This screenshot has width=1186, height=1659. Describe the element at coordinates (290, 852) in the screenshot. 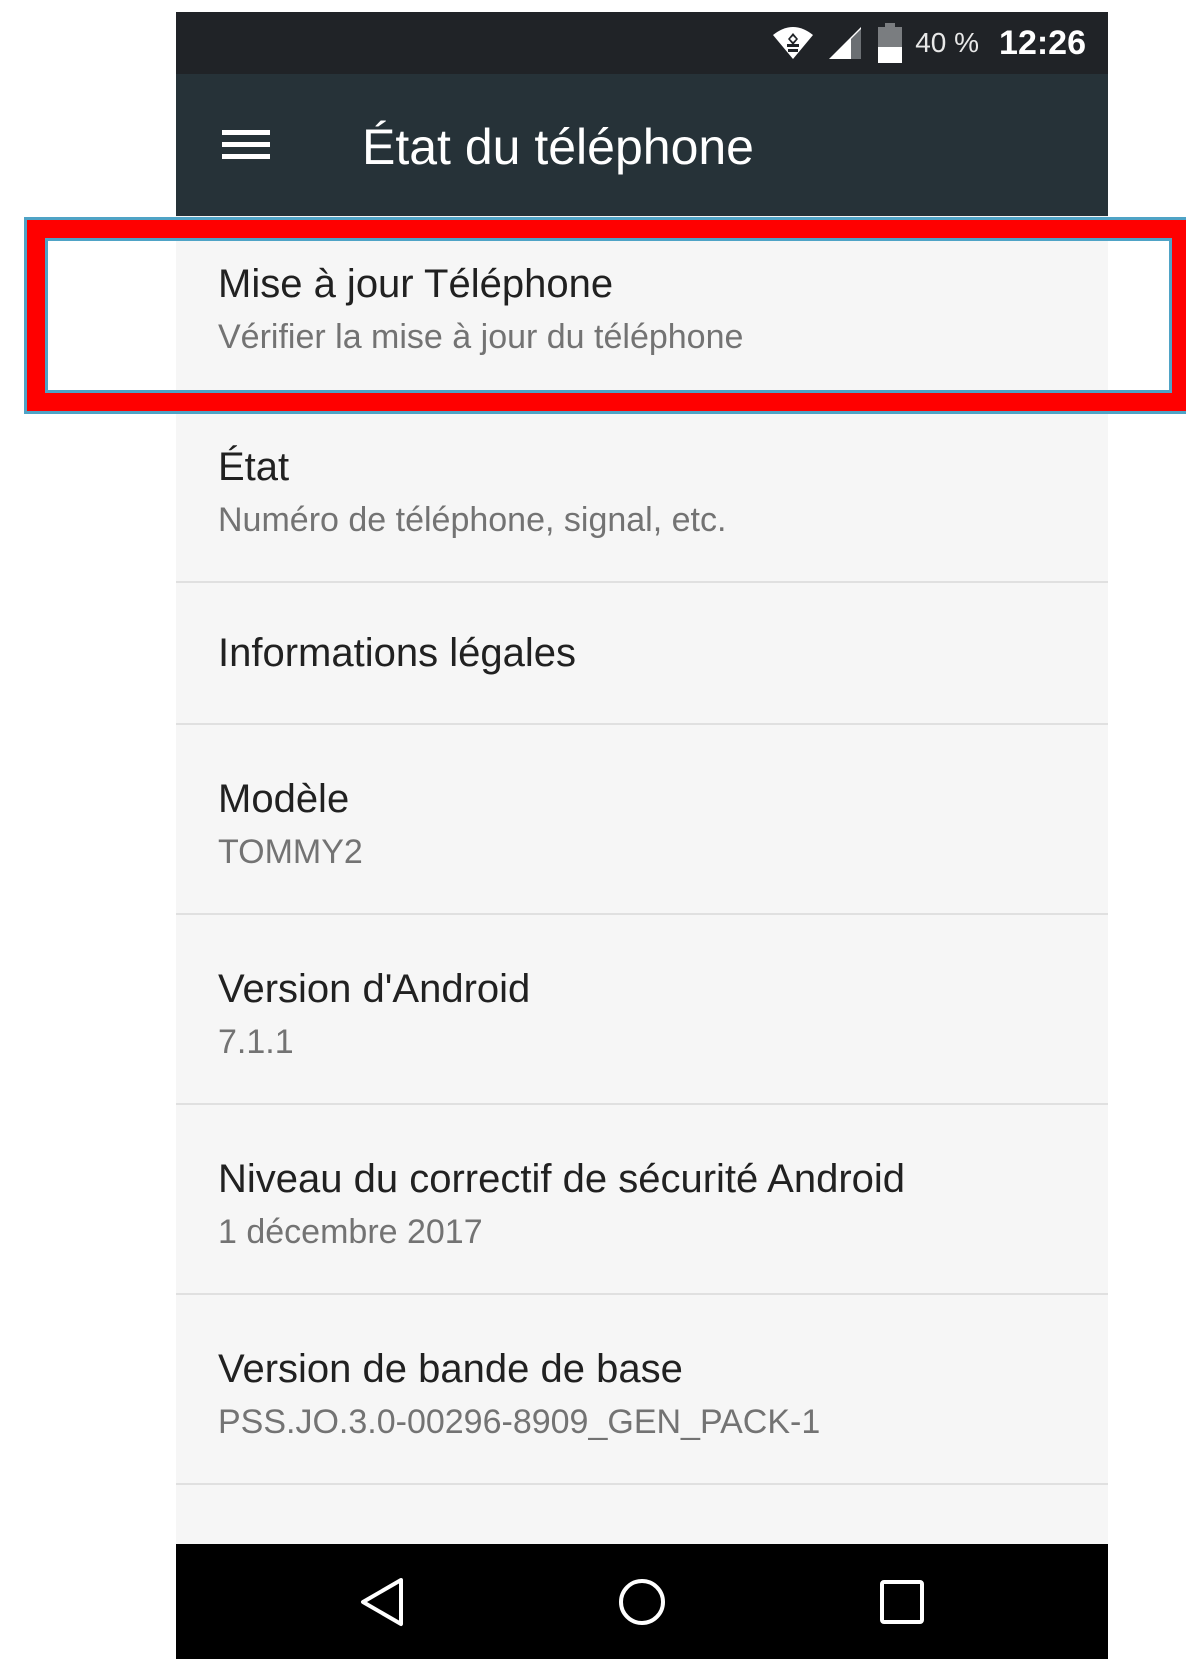

I see `list-item-subtitle: TOMMY2` at that location.